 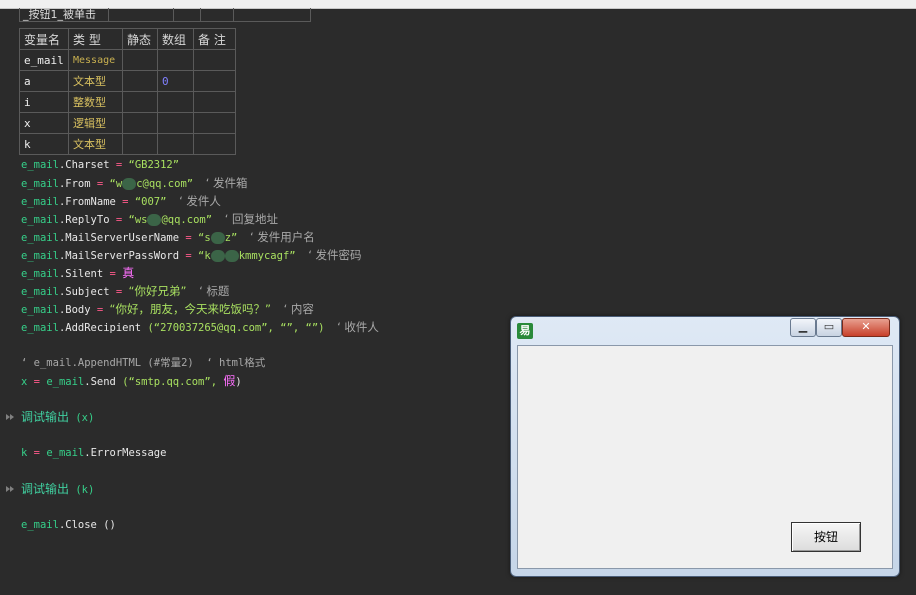 What do you see at coordinates (705, 330) in the screenshot?
I see `window-titlebar: 易 ▁ ▭ ✕` at bounding box center [705, 330].